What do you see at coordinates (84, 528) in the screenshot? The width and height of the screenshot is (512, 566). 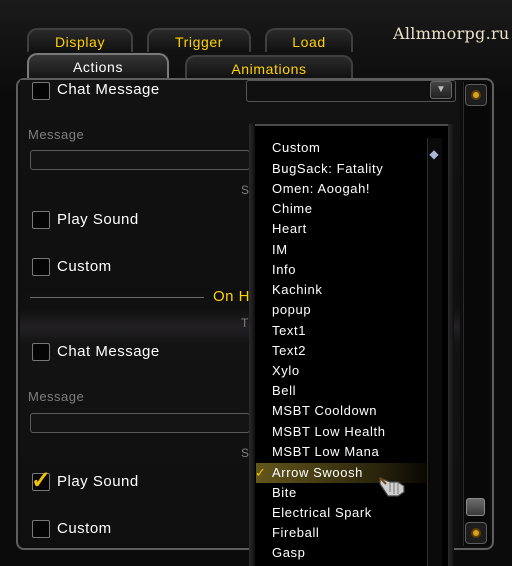 I see `hide-custom-label: Custom` at bounding box center [84, 528].